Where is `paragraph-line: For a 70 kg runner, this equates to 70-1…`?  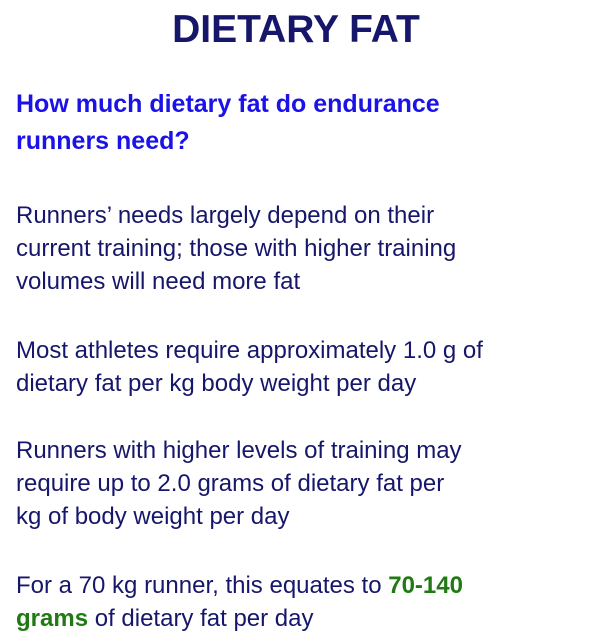 paragraph-line: For a 70 kg runner, this equates to 70-1… is located at coordinates (239, 585).